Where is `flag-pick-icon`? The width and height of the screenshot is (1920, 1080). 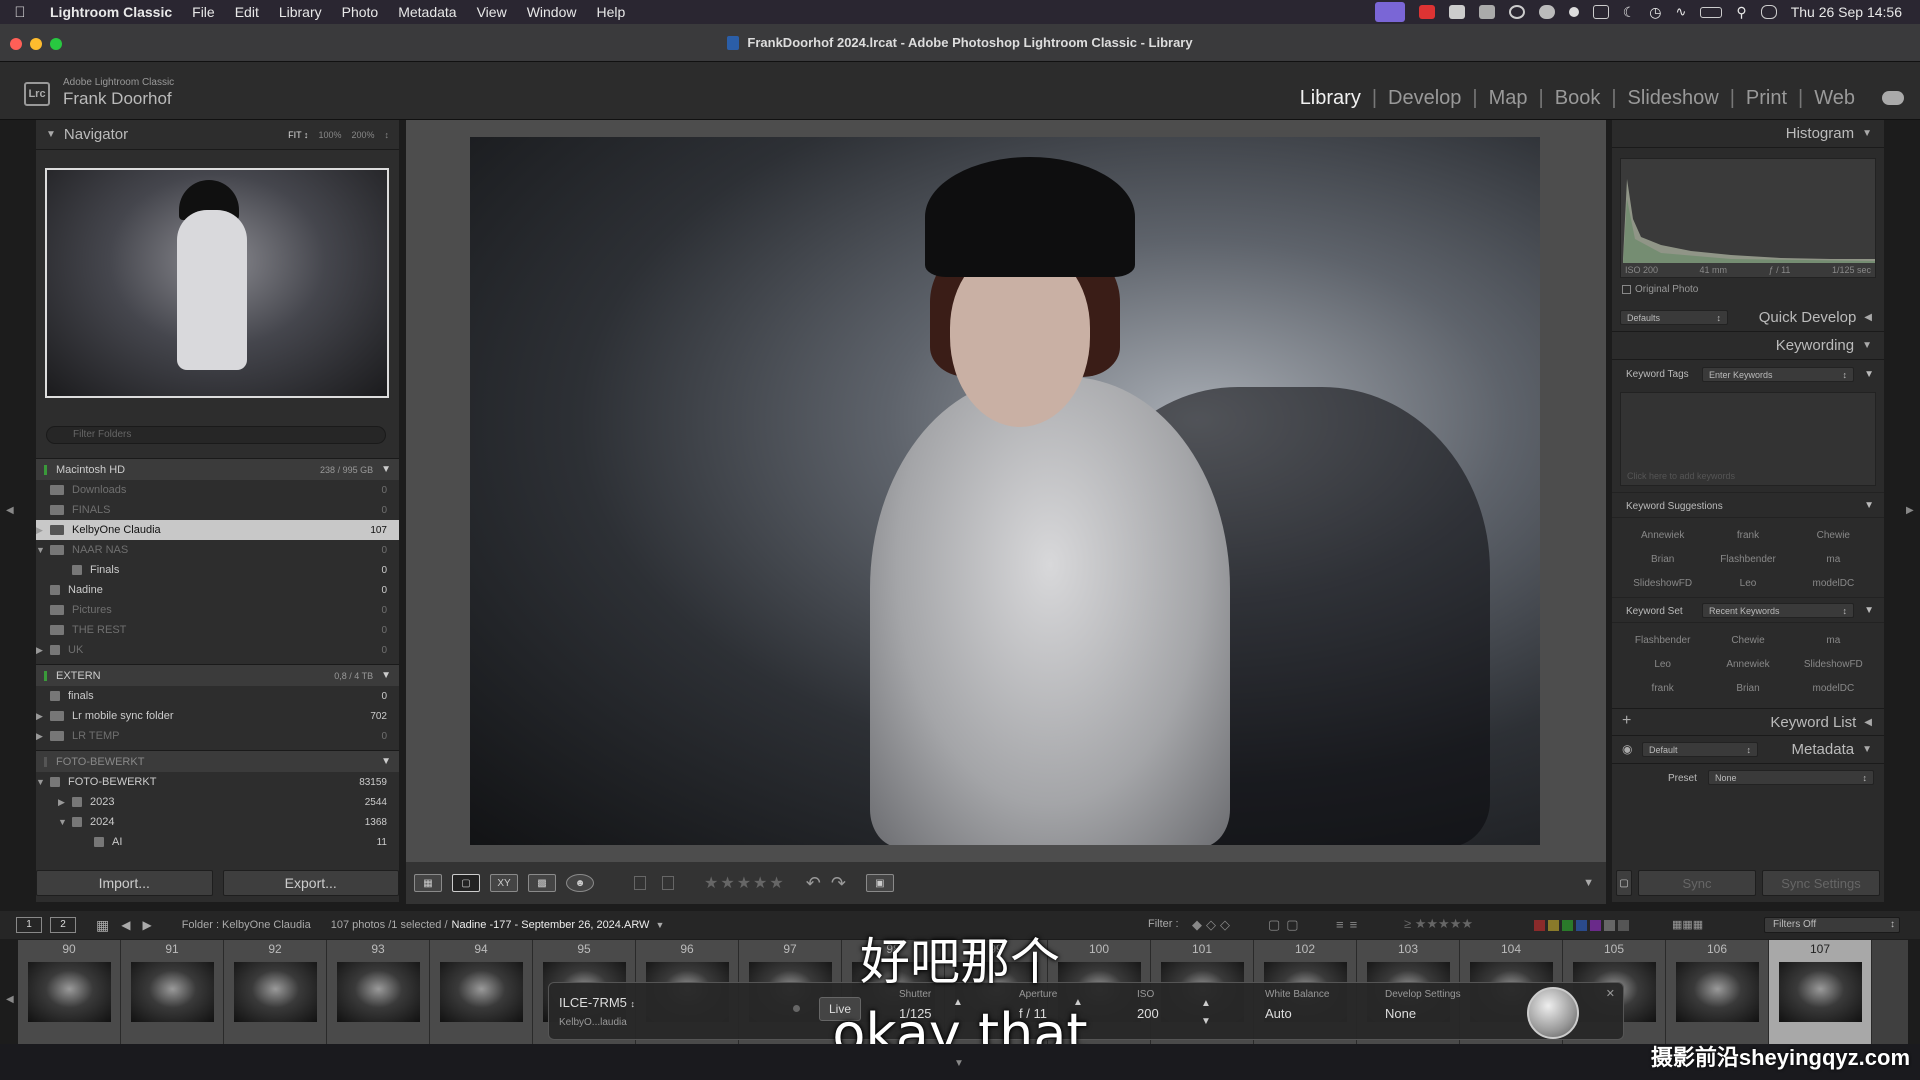 flag-pick-icon is located at coordinates (640, 883).